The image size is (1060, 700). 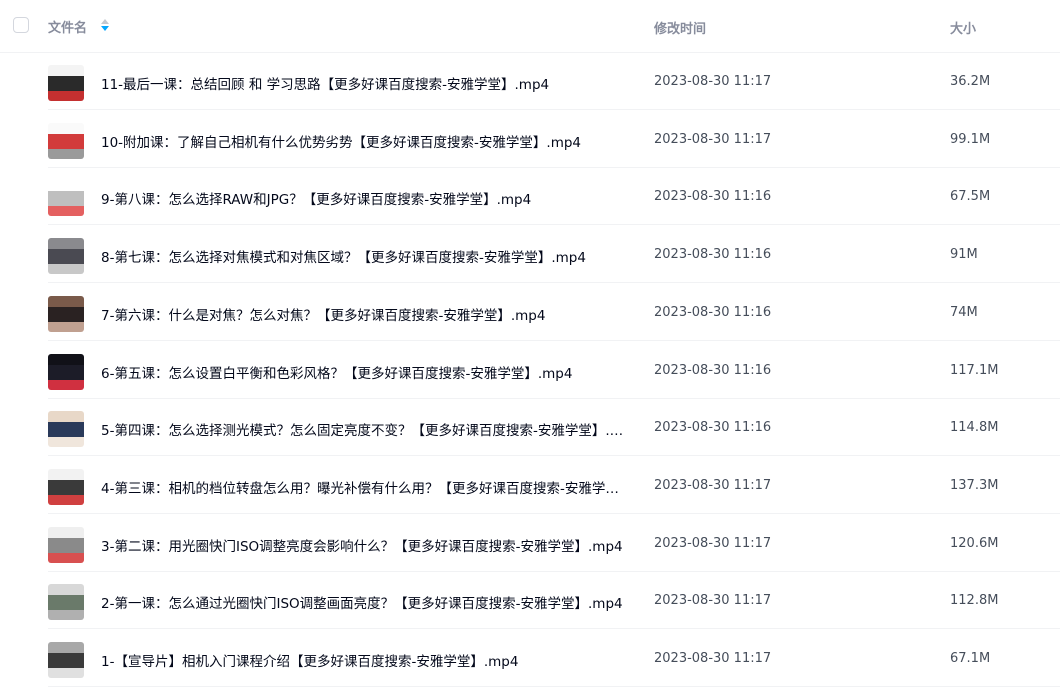 I want to click on file-size: 99.1M, so click(x=970, y=139).